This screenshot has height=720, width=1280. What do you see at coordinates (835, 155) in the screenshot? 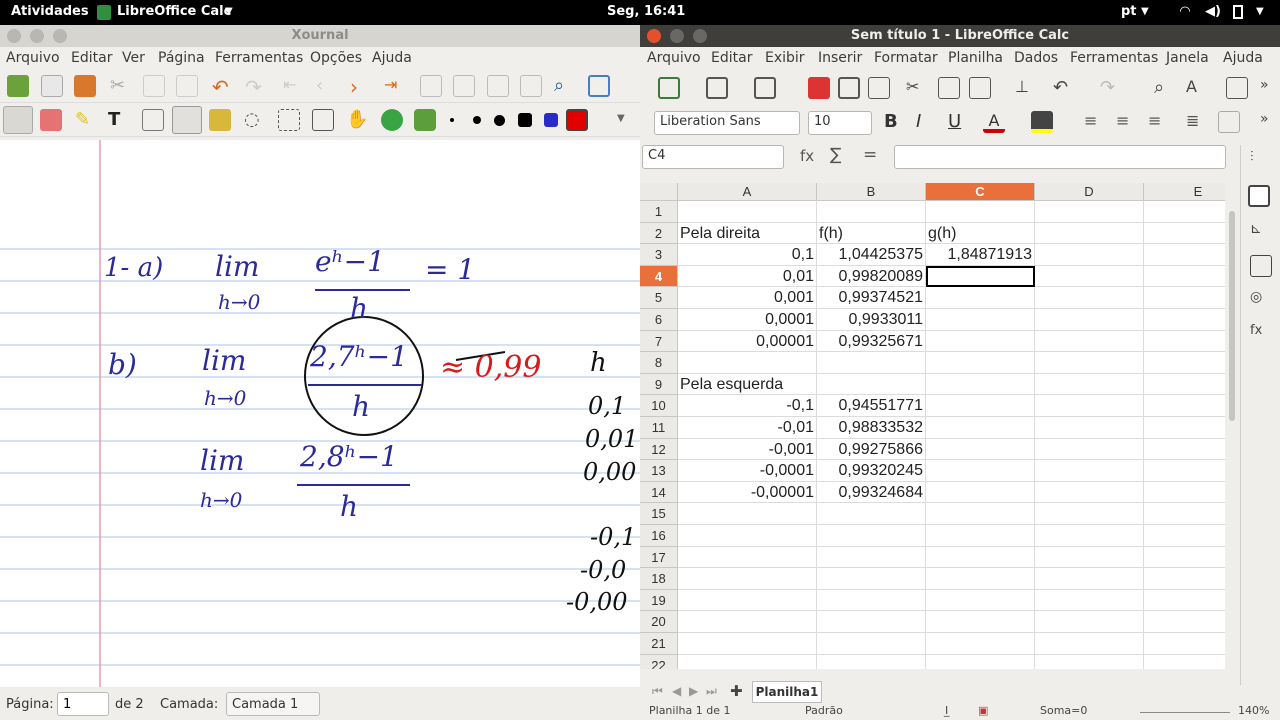
I see `sum-icon: ∑` at bounding box center [835, 155].